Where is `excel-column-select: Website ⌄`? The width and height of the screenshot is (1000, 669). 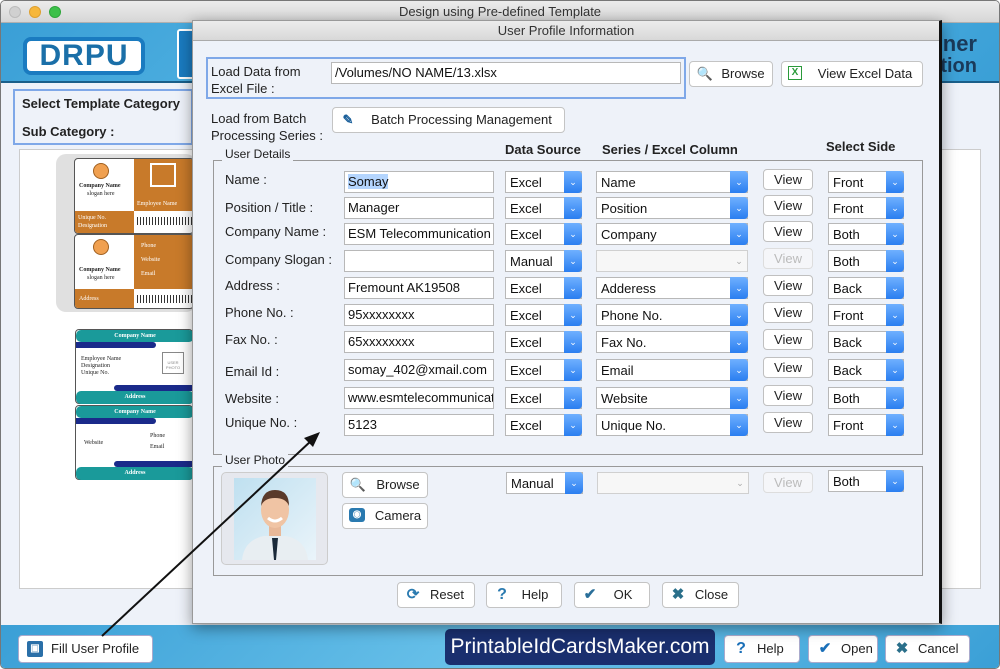
excel-column-select: Website ⌄ is located at coordinates (672, 398).